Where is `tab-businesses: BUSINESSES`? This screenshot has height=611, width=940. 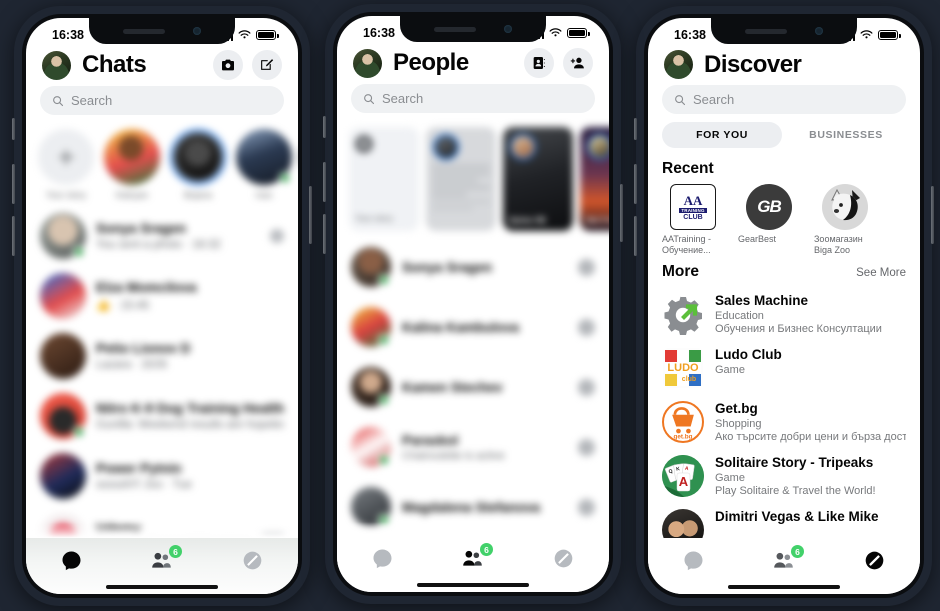
tab-businesses: BUSINESSES is located at coordinates (846, 135).